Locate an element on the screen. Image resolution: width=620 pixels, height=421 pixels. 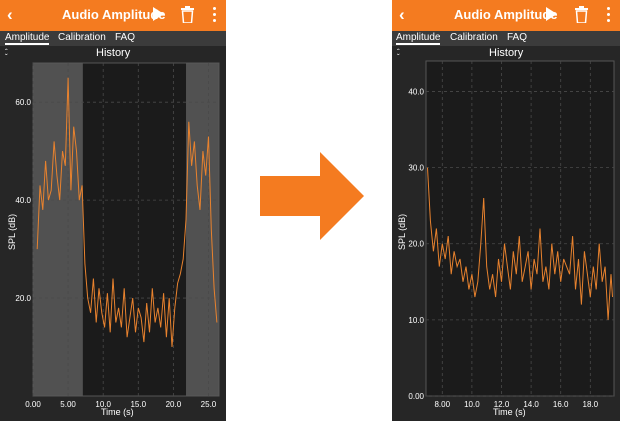
x-tick-label: 14.0 is located at coordinates (531, 404).